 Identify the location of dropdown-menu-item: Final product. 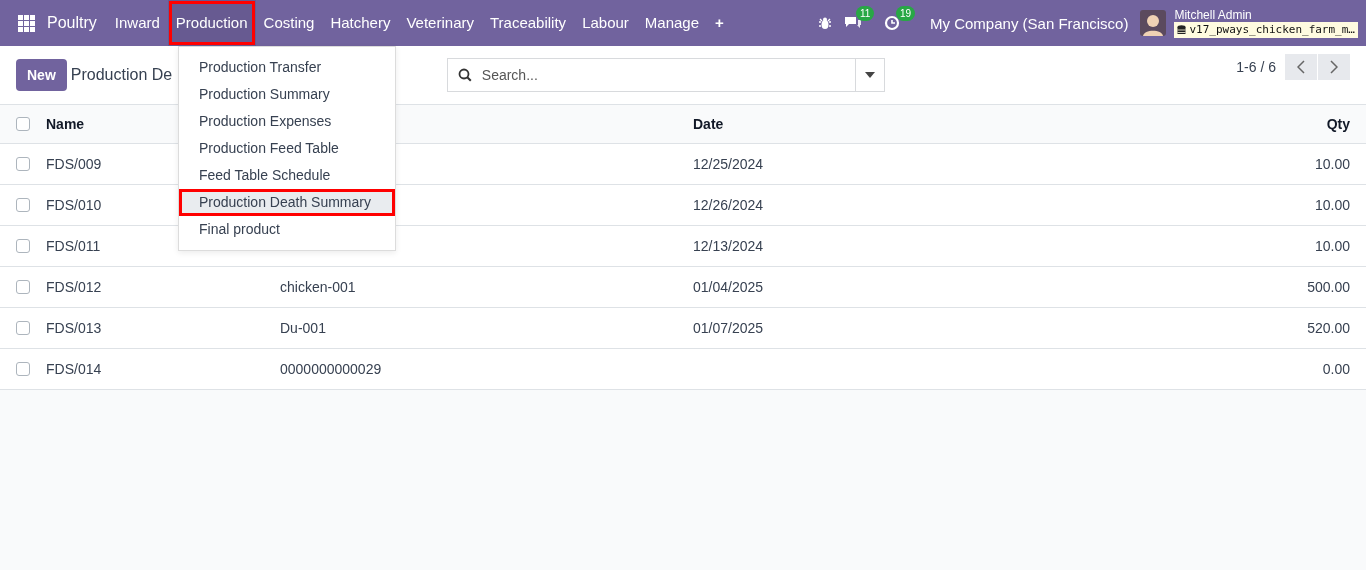
(287, 229).